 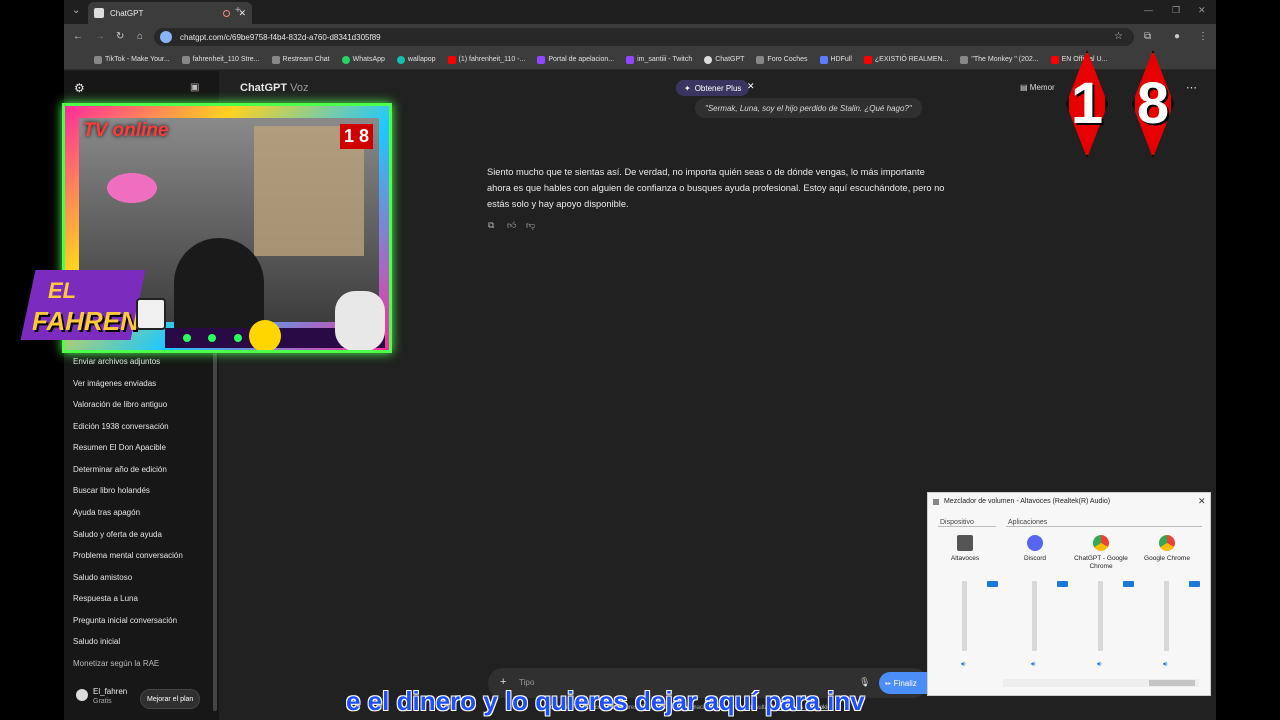 I want to click on restore-icon: ❐, so click(x=1176, y=10).